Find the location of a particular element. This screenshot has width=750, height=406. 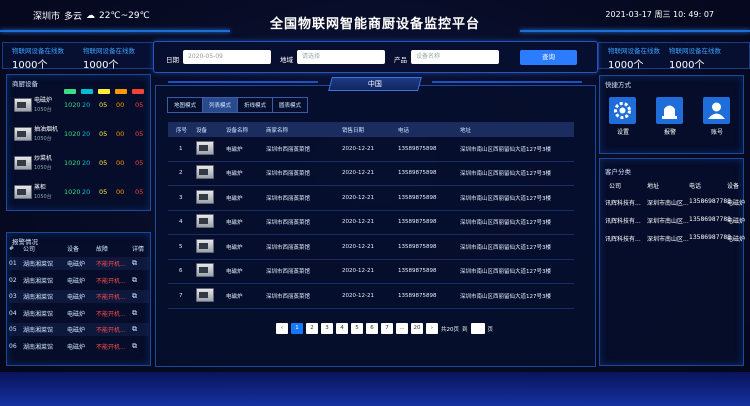

alarm-label: 报警 is located at coordinates (669, 132).